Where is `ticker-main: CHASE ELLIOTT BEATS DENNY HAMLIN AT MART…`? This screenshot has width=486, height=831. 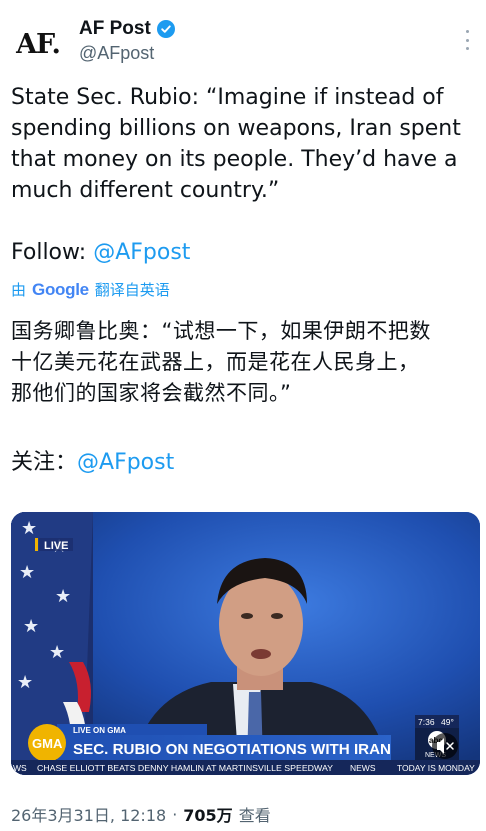
ticker-main: CHASE ELLIOTT BEATS DENNY HAMLIN AT MART… is located at coordinates (185, 768).